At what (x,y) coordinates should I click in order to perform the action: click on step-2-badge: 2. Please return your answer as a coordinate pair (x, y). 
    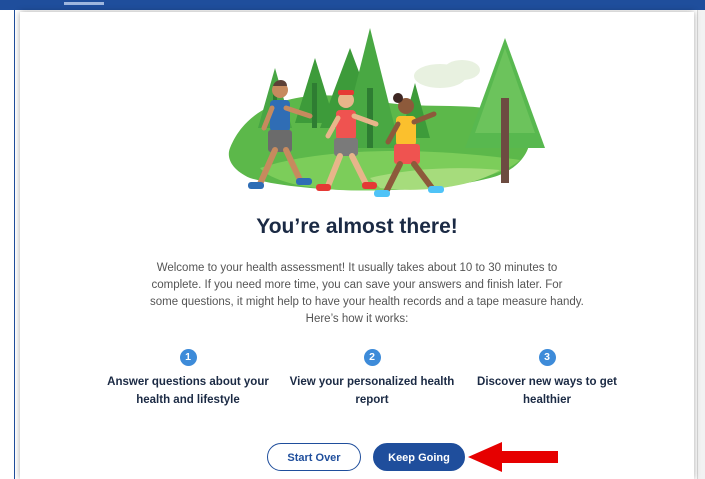
    Looking at the image, I should click on (372, 357).